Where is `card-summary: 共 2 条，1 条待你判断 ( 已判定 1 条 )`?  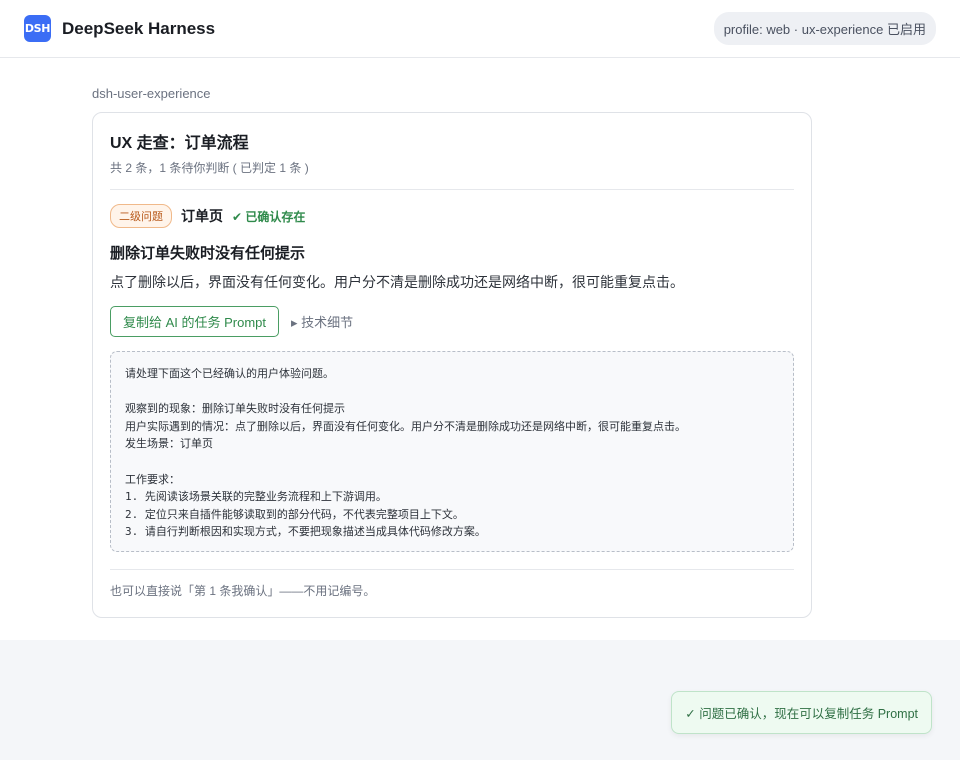
card-summary: 共 2 条，1 条待你判断 ( 已判定 1 条 ) is located at coordinates (209, 168).